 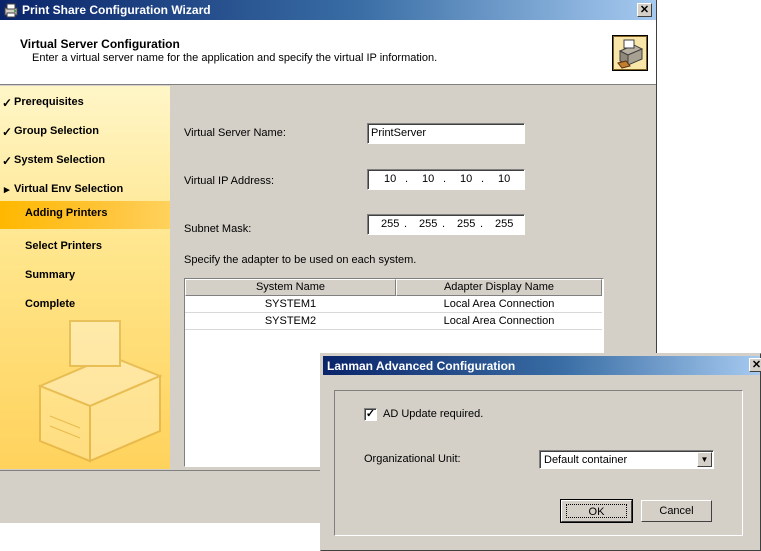 I want to click on page-title: Virtual Server Configuration, so click(x=100, y=44).